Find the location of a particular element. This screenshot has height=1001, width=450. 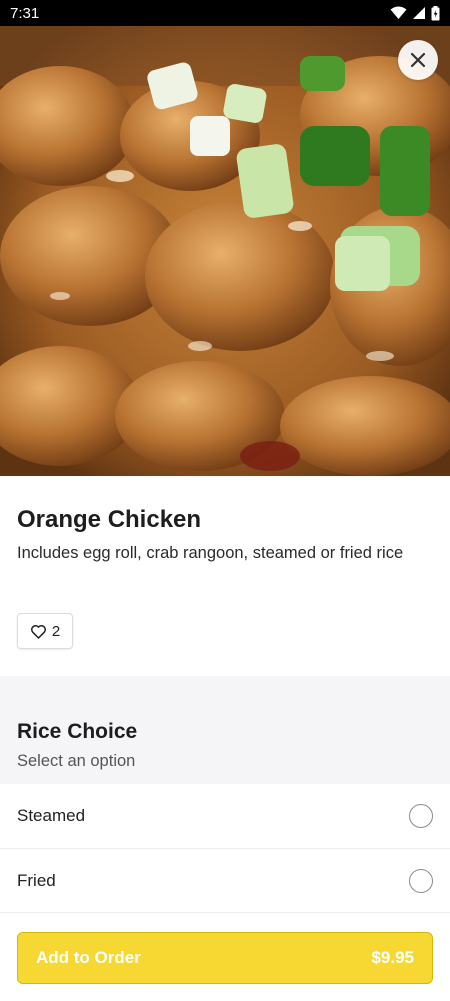

option-steamed: Steamed is located at coordinates (225, 816).